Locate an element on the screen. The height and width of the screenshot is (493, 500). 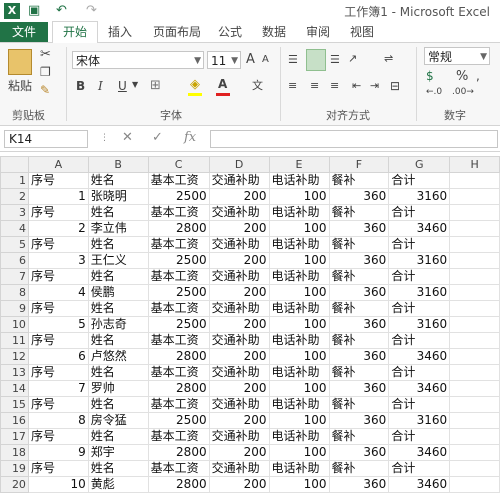
merge-center-icon: ⊟ is located at coordinates (395, 86).